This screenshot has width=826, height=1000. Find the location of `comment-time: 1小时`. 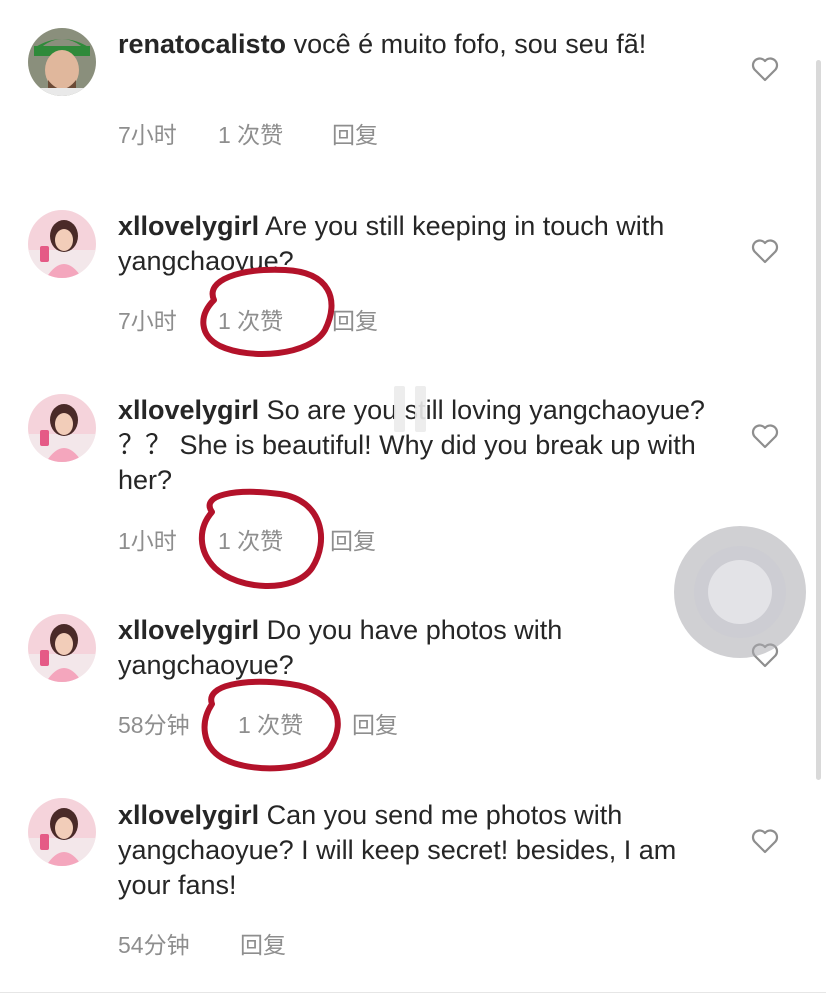

comment-time: 1小时 is located at coordinates (147, 541).